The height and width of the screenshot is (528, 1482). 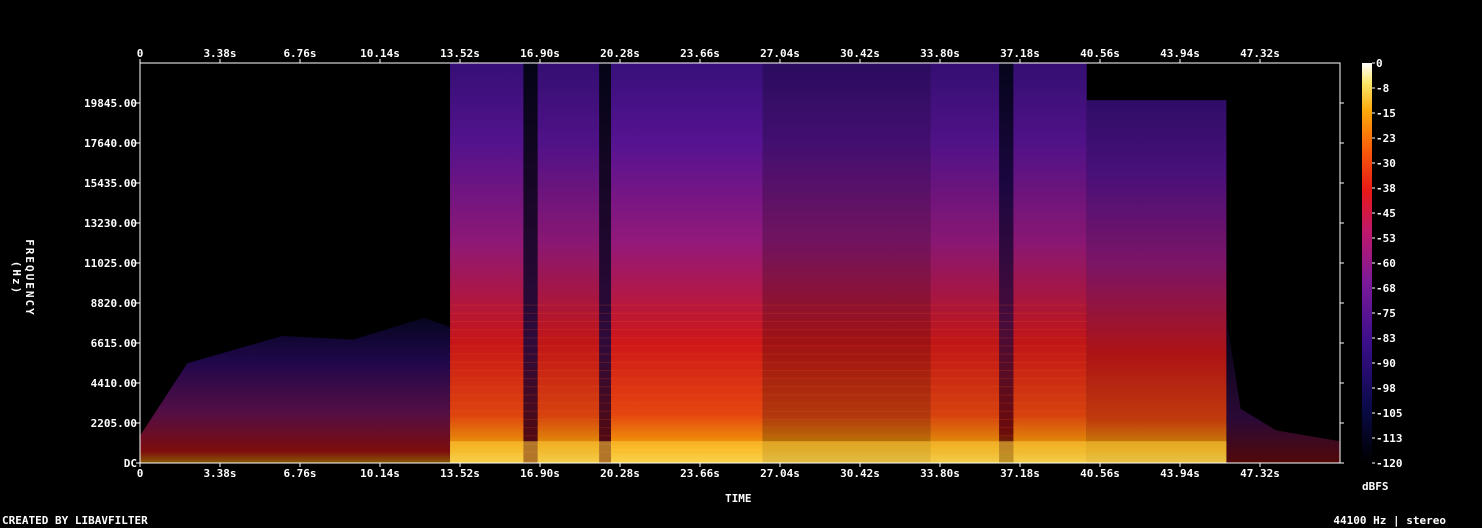 I want to click on x-tick-label-top: 33.80s, so click(x=940, y=53).